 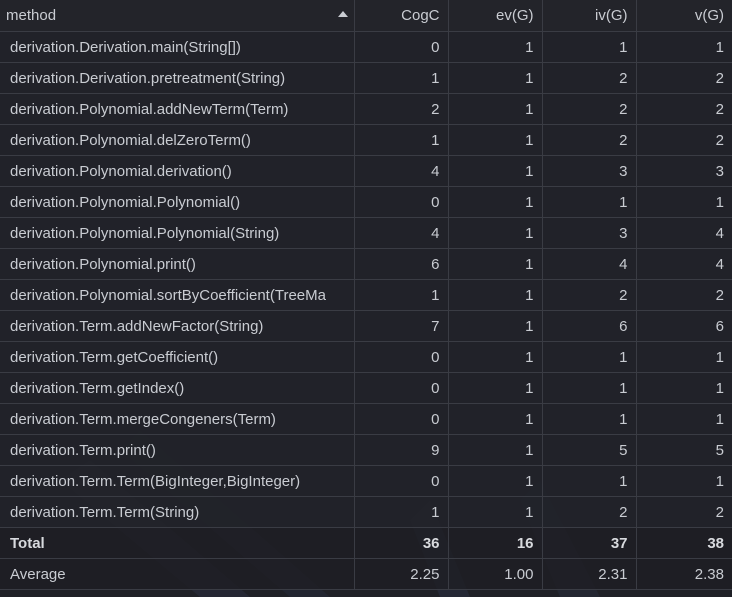 What do you see at coordinates (401, 574) in the screenshot?
I see `average-cogc: 2.25` at bounding box center [401, 574].